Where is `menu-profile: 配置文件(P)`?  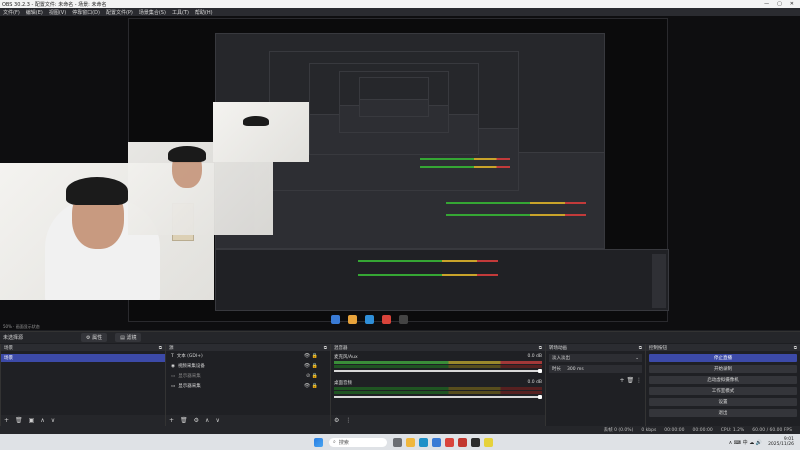
menu-profile: 配置文件(P) is located at coordinates (119, 12).